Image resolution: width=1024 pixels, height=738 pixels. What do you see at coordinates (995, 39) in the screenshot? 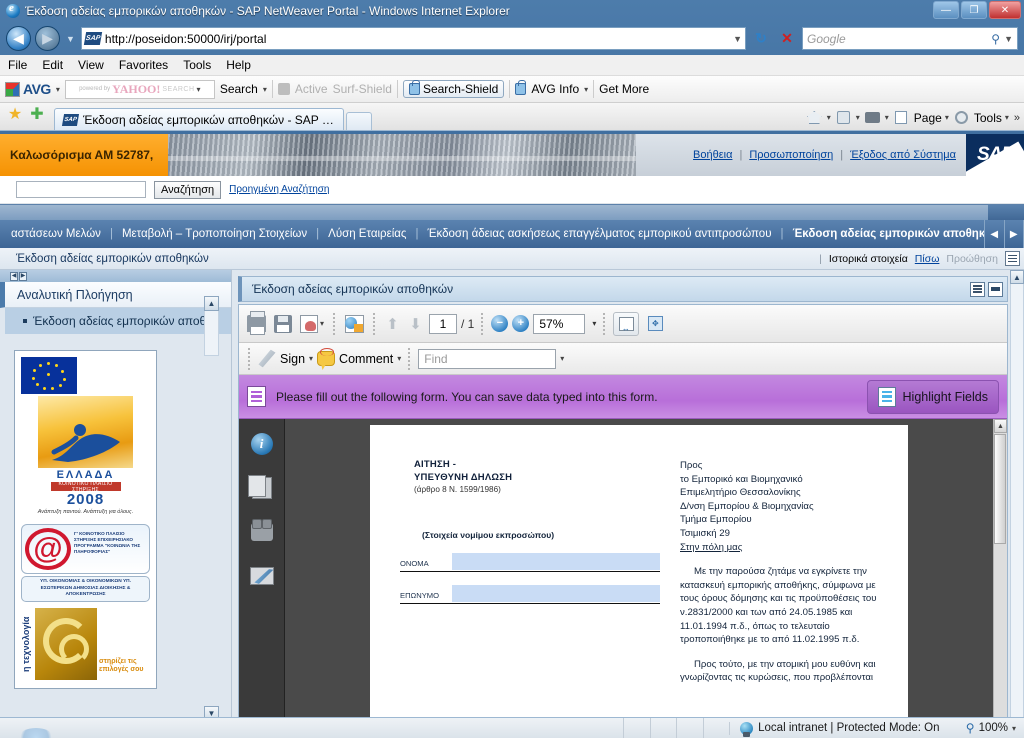
I see `search-icon: ⚲` at bounding box center [995, 39].